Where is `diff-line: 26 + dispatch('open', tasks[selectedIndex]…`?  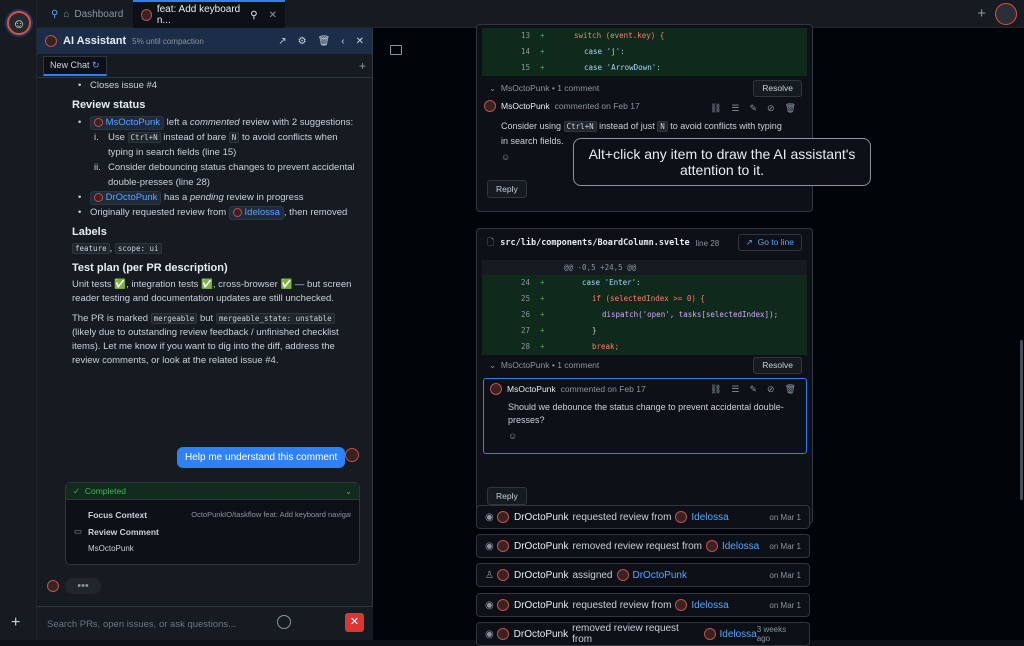
diff-line: 26 + dispatch('open', tasks[selectedIndex]… is located at coordinates (644, 315).